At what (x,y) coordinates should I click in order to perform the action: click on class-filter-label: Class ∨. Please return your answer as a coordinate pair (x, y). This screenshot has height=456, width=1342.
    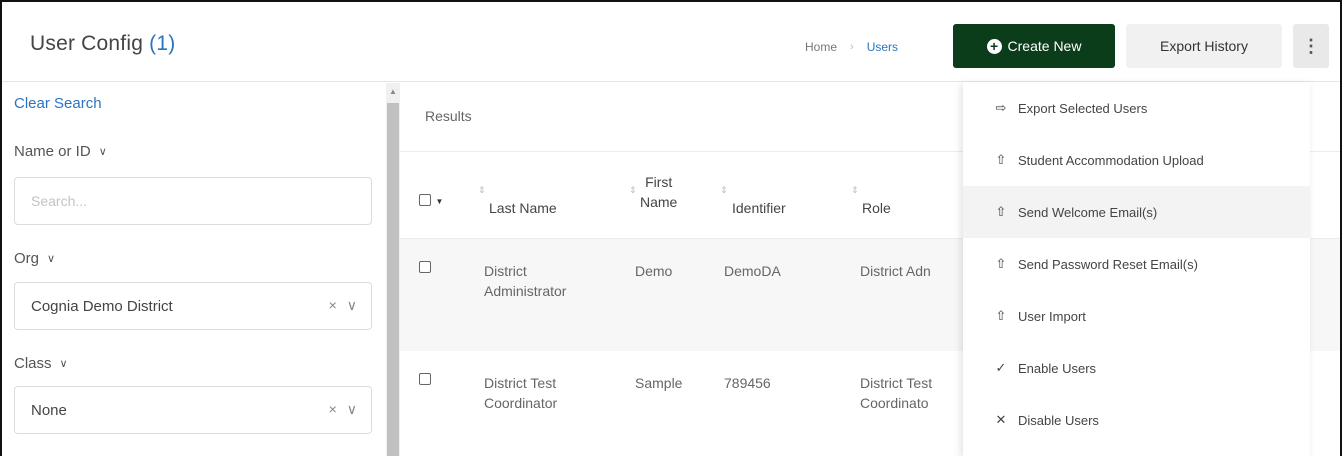
    Looking at the image, I should click on (41, 363).